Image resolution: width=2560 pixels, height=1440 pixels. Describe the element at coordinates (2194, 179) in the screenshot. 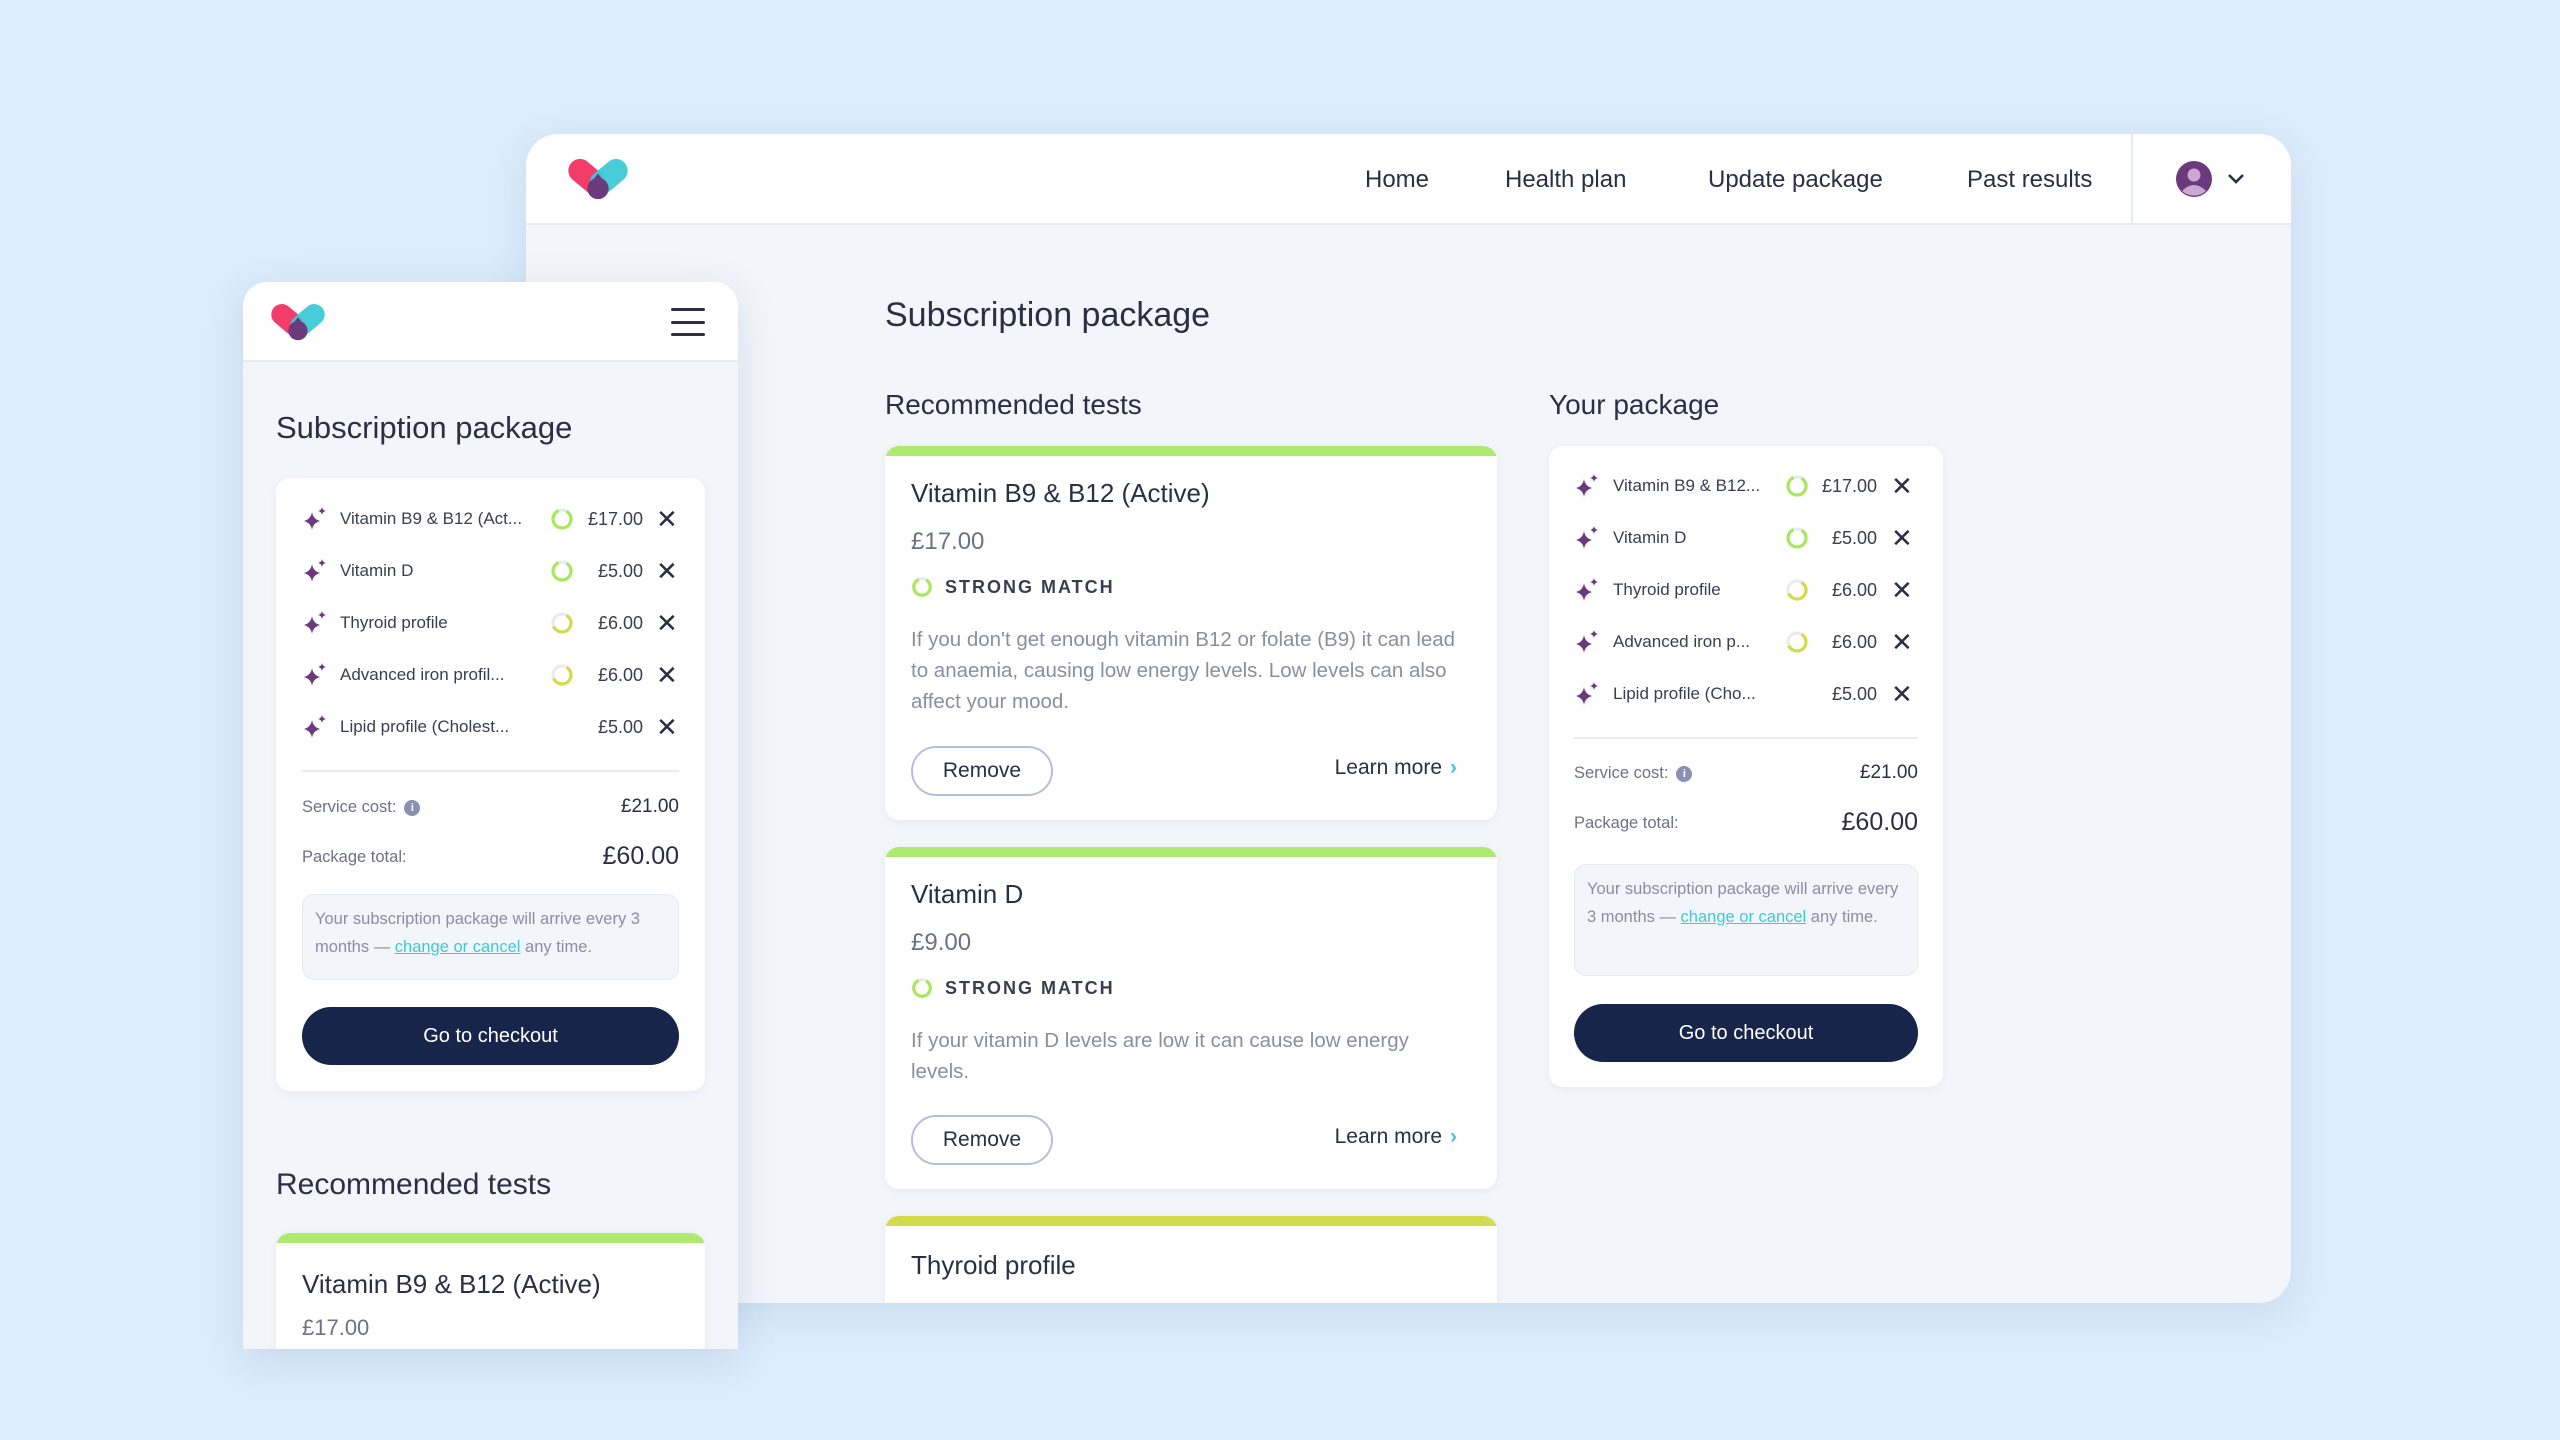

I see `user-avatar-icon` at that location.